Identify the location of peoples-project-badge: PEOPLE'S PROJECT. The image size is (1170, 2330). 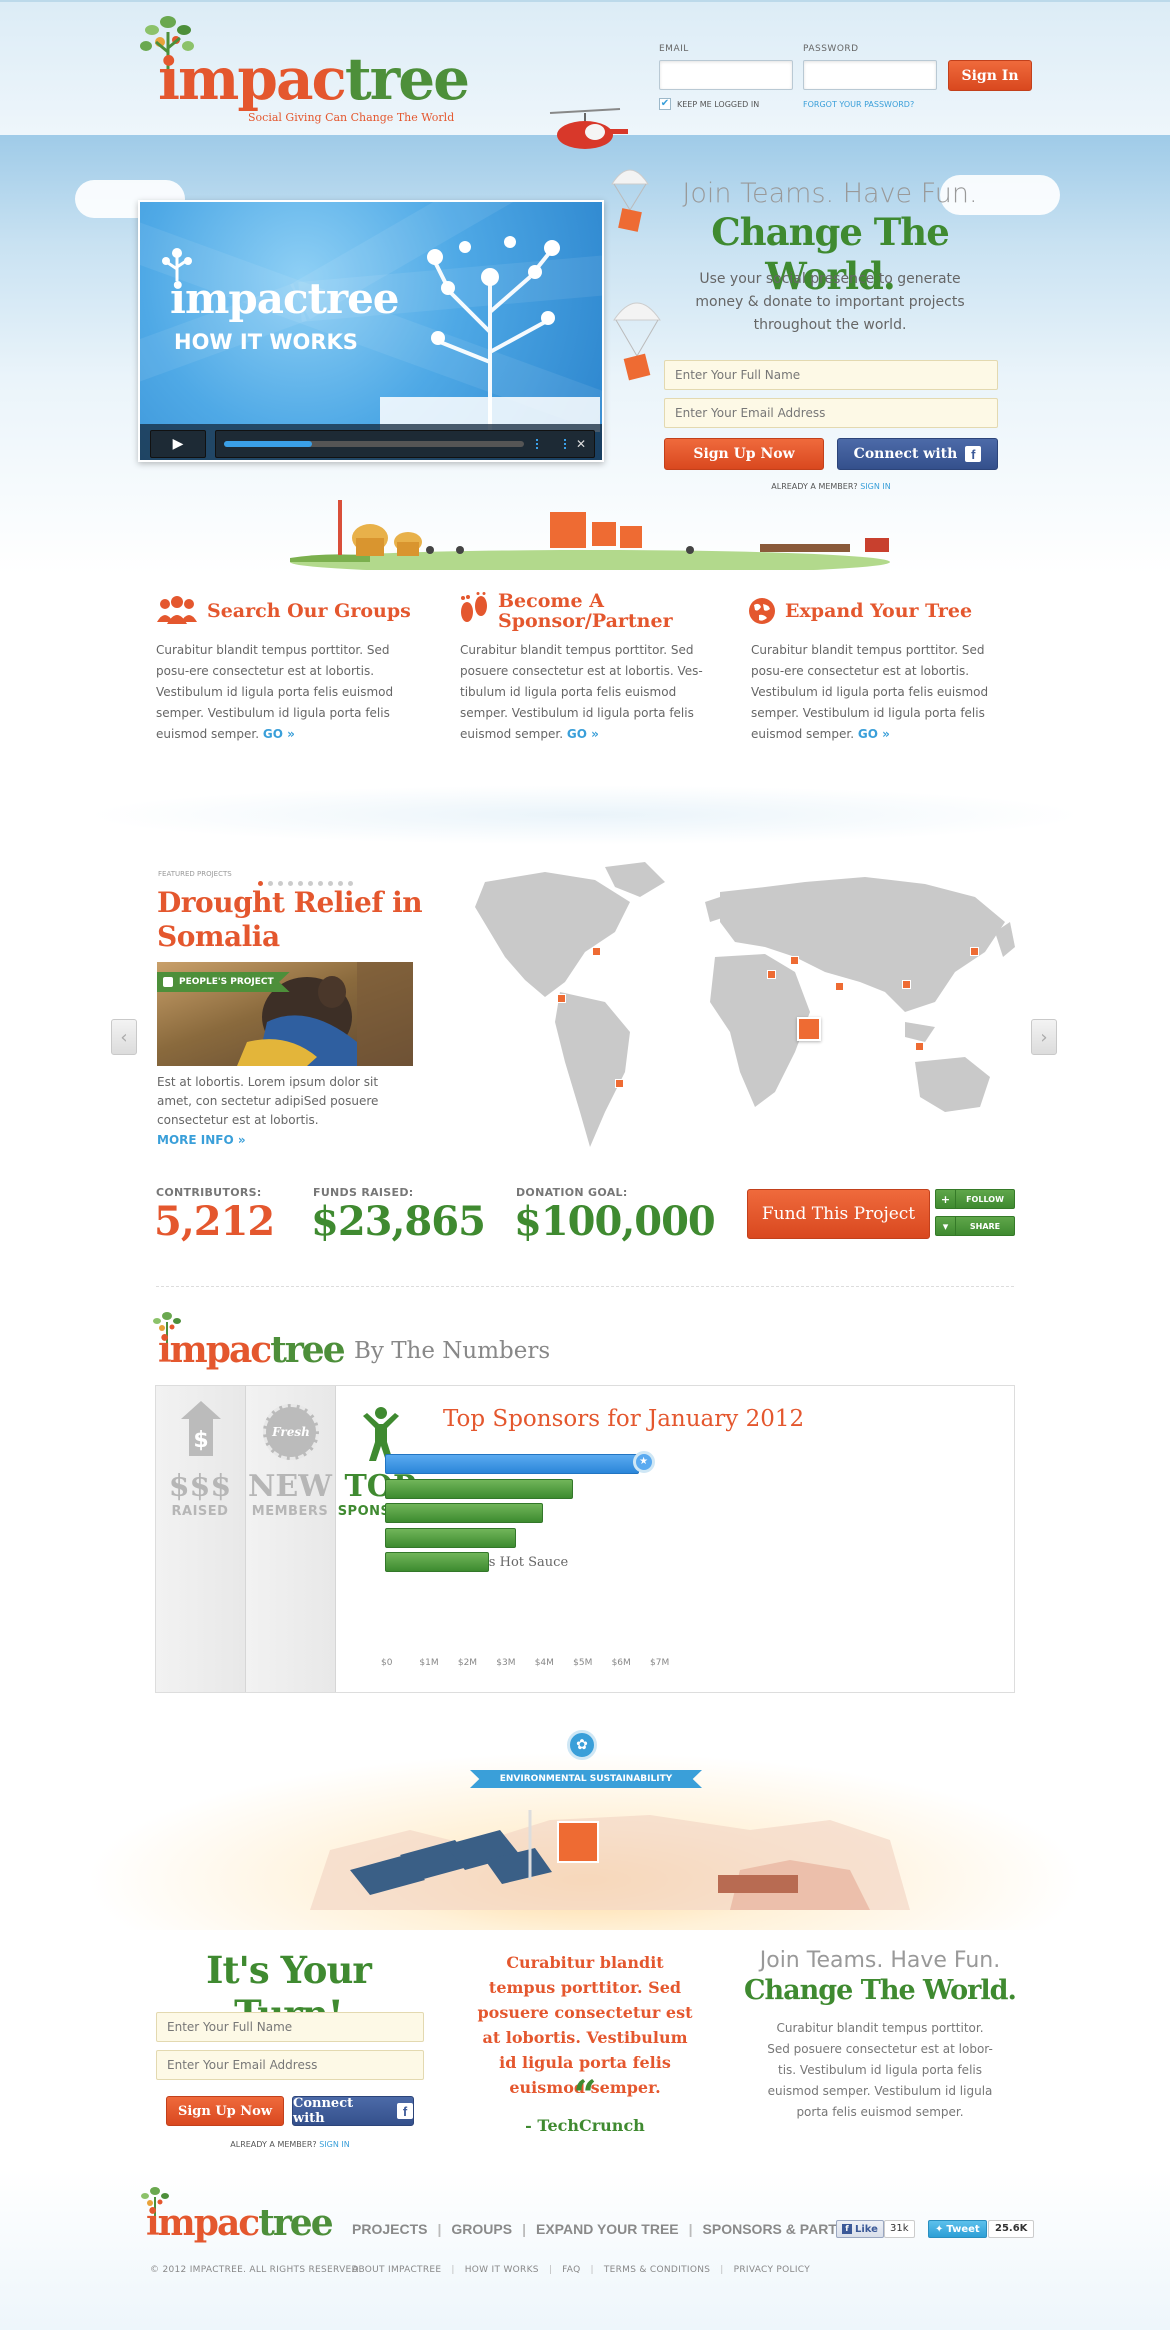
(223, 982).